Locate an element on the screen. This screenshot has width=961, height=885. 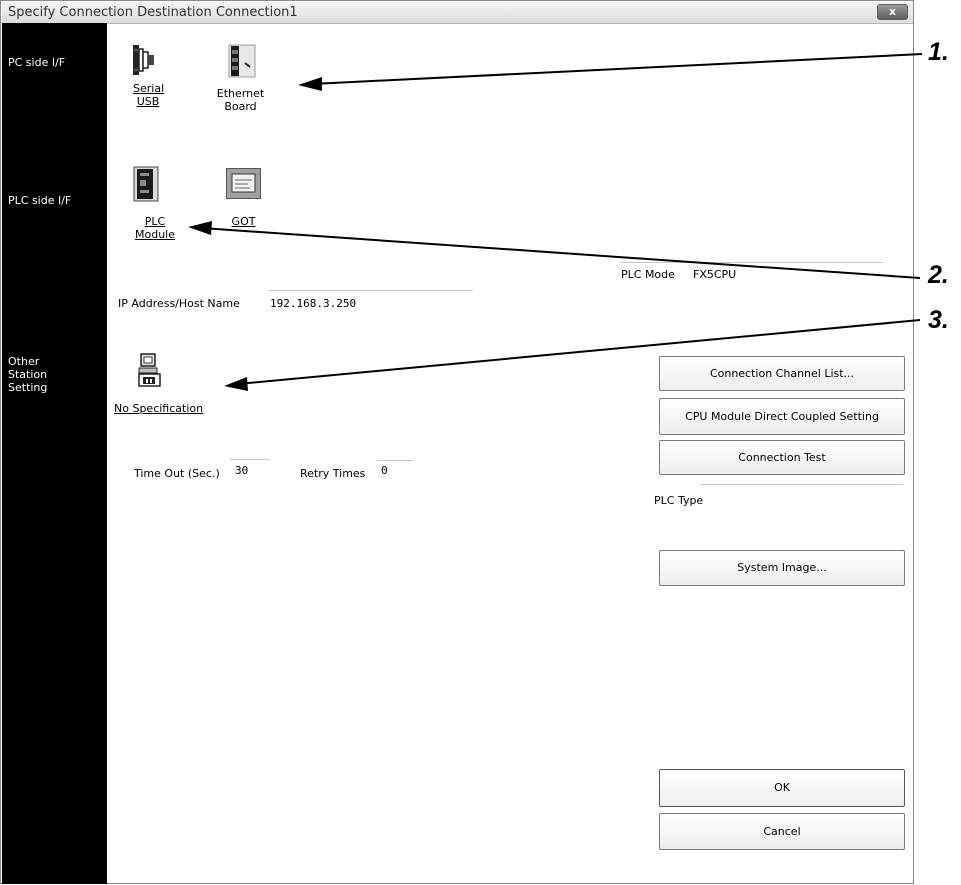
callout-2-line is located at coordinates (561, 253).